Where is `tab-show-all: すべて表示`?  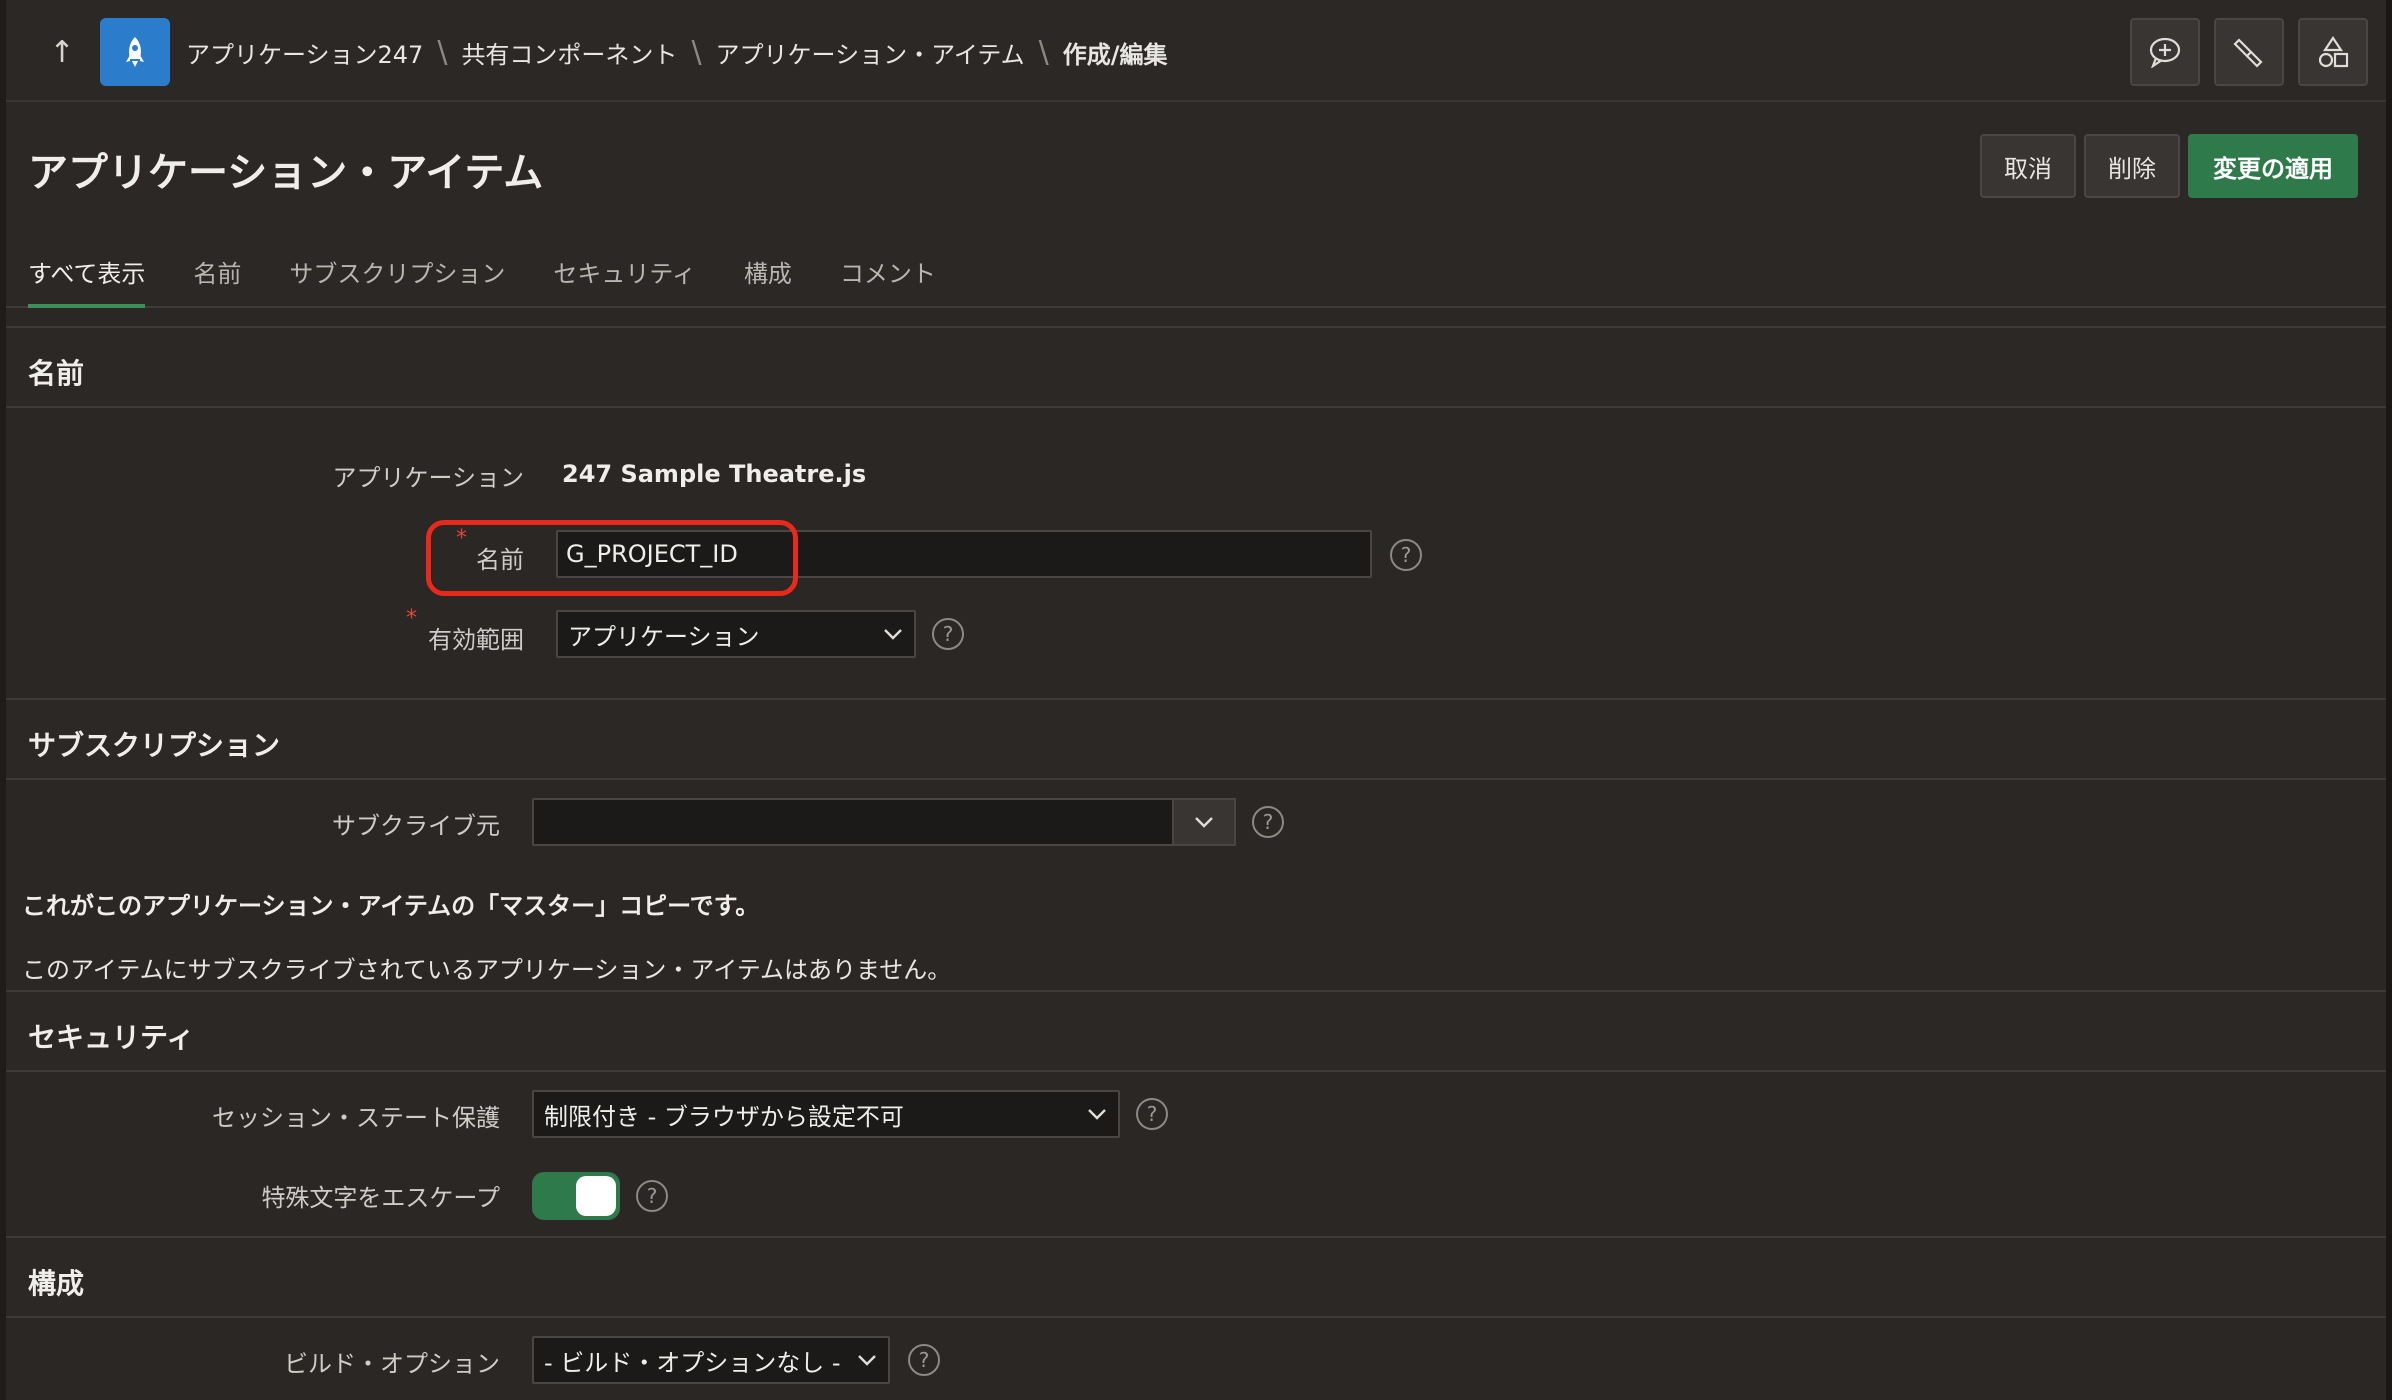
tab-show-all: すべて表示 is located at coordinates (87, 279).